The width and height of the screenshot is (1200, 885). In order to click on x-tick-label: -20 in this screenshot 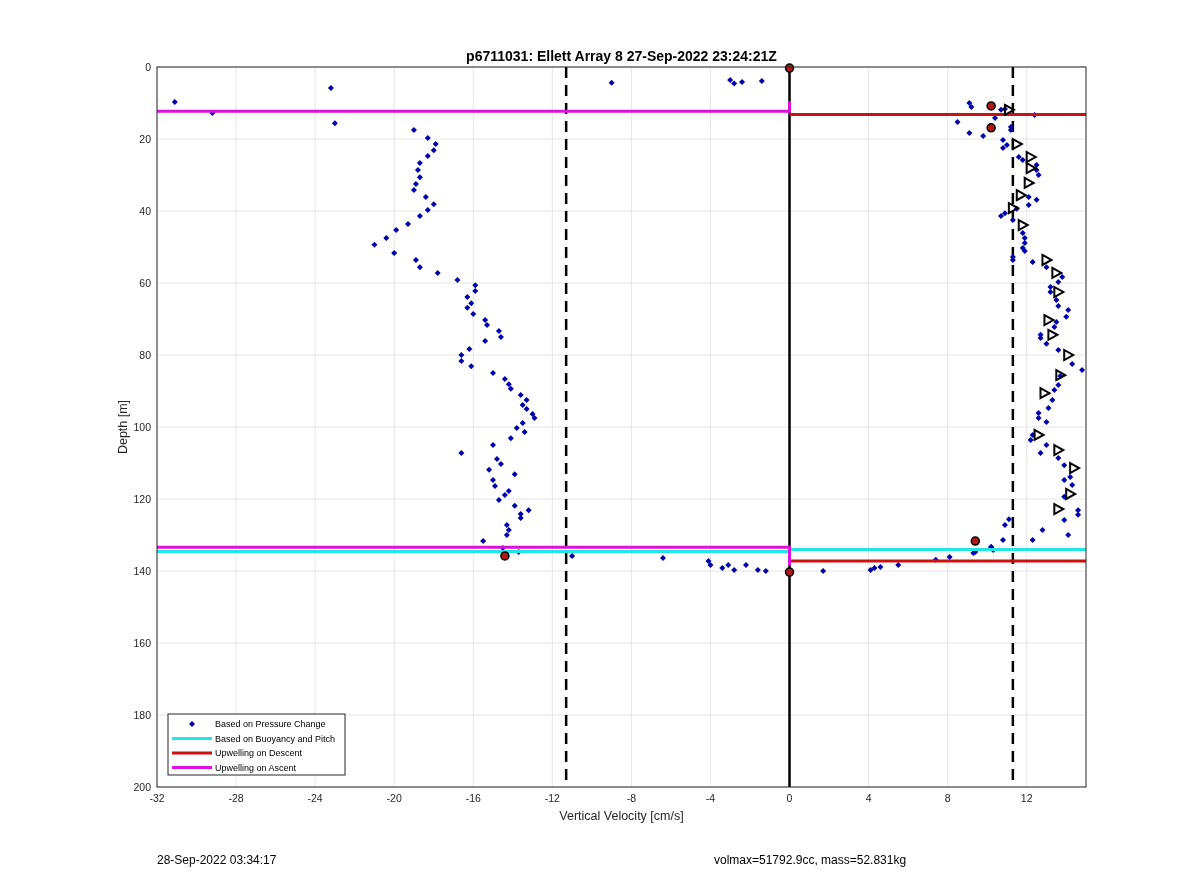, I will do `click(394, 798)`.